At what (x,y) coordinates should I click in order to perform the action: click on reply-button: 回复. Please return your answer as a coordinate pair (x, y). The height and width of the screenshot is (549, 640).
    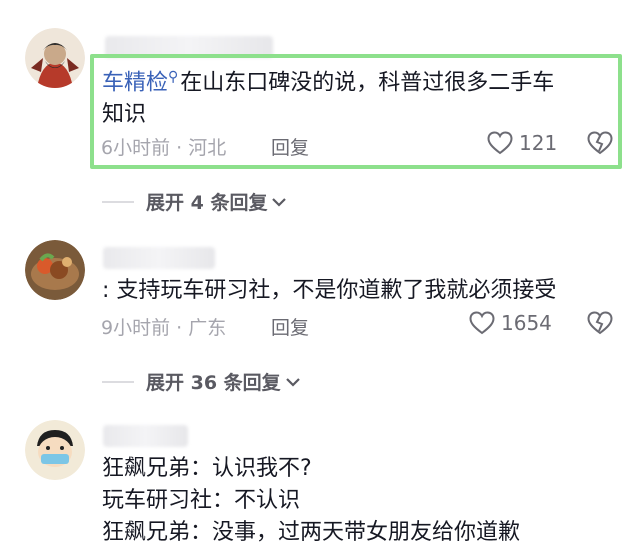
    Looking at the image, I should click on (290, 326).